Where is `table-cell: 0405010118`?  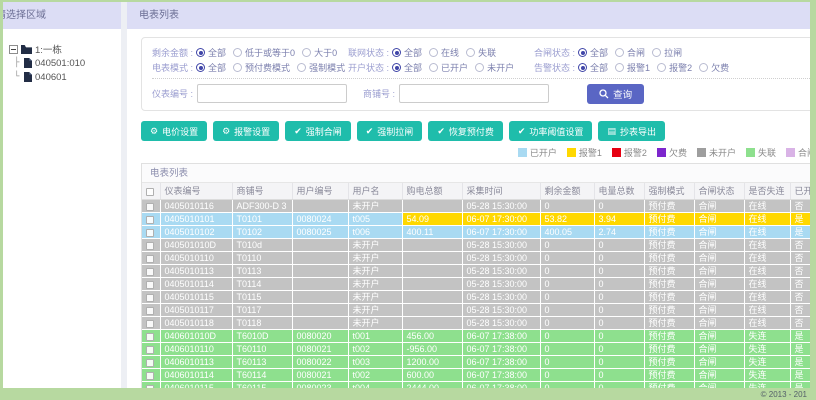 table-cell: 0405010118 is located at coordinates (196, 323).